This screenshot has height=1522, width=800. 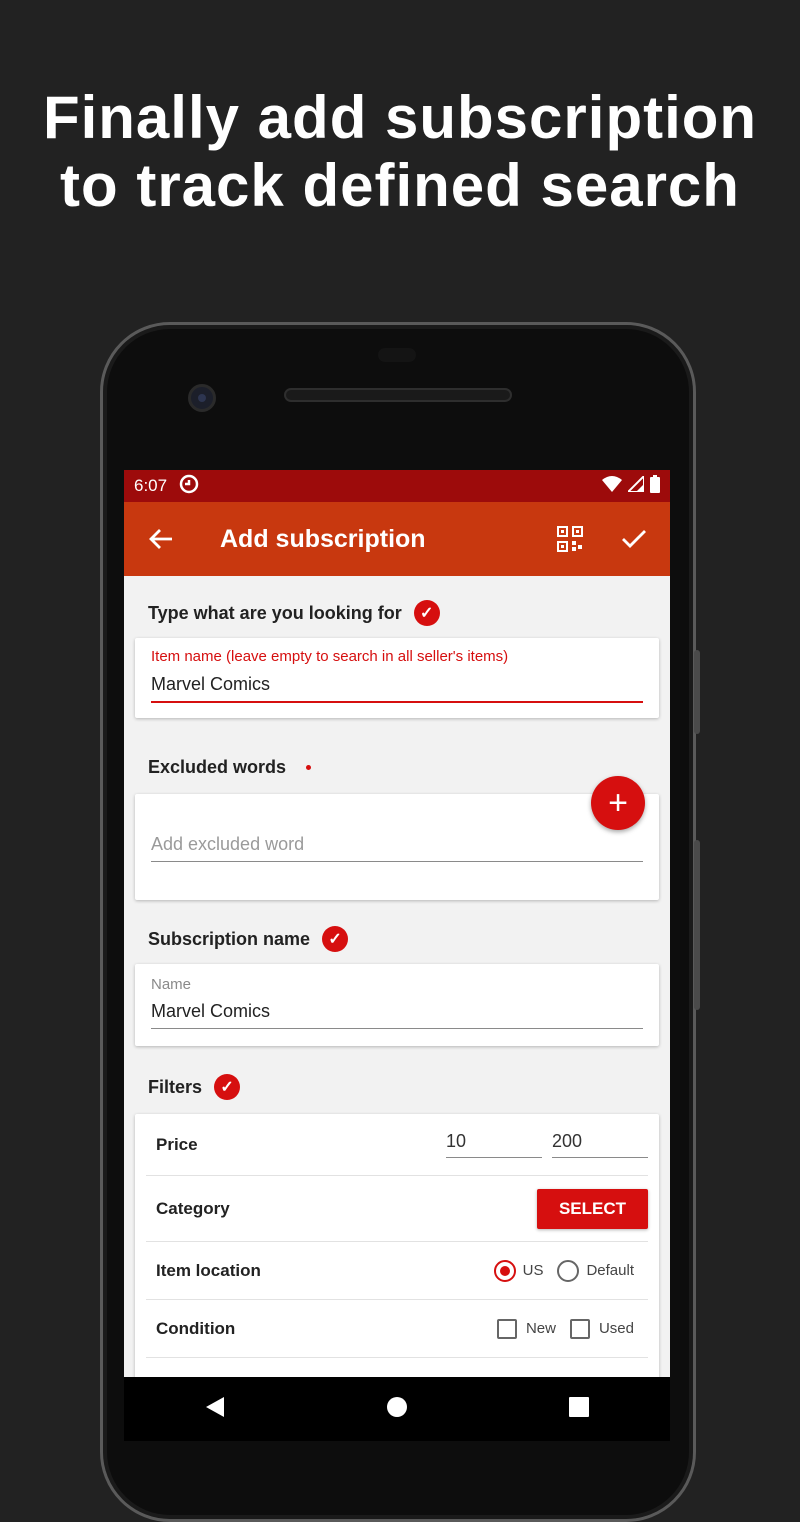 What do you see at coordinates (175, 1086) in the screenshot?
I see `filters-section-label: Filters` at bounding box center [175, 1086].